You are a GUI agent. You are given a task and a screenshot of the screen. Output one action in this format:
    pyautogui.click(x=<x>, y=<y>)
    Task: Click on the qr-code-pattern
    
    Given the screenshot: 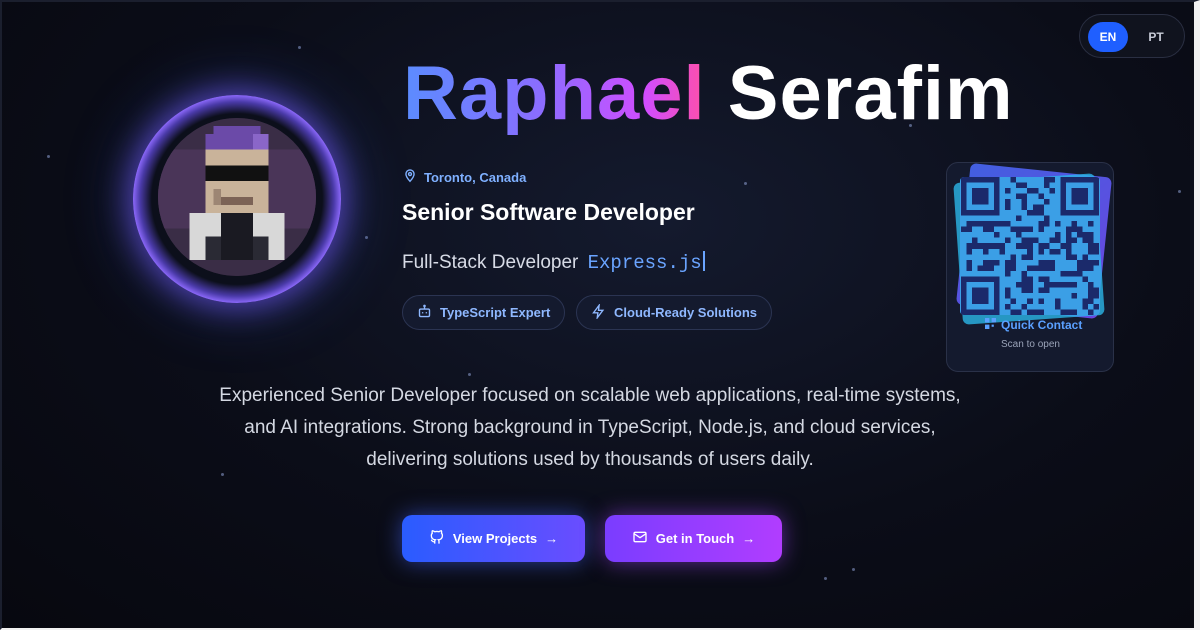 What is the action you would take?
    pyautogui.click(x=1030, y=246)
    